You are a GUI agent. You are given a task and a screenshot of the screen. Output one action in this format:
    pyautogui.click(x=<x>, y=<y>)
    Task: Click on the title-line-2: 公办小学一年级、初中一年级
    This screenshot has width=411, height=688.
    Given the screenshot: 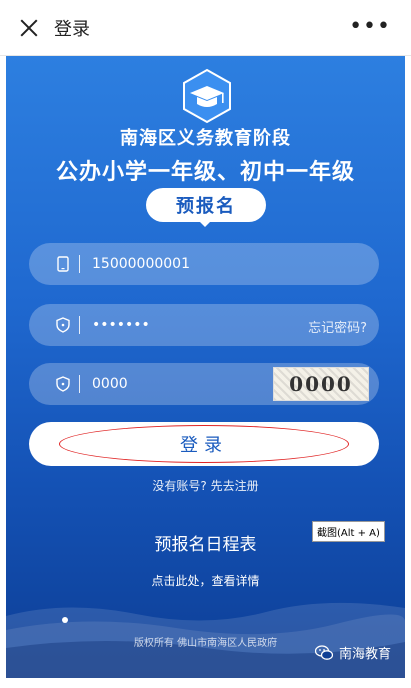 What is the action you would take?
    pyautogui.click(x=205, y=172)
    